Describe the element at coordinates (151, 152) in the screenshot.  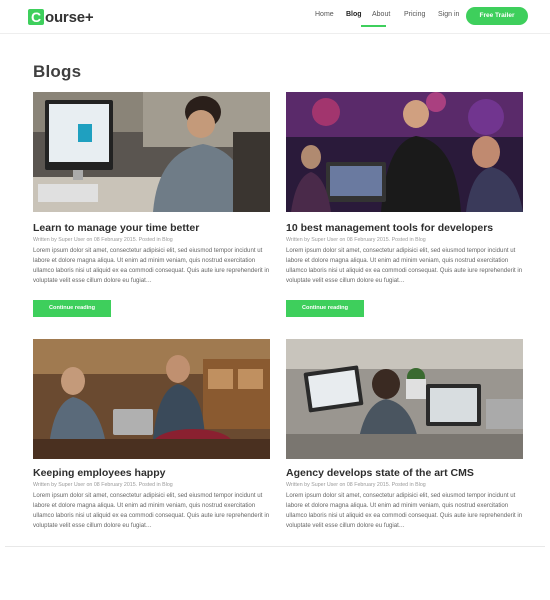
I see `post-image-office` at that location.